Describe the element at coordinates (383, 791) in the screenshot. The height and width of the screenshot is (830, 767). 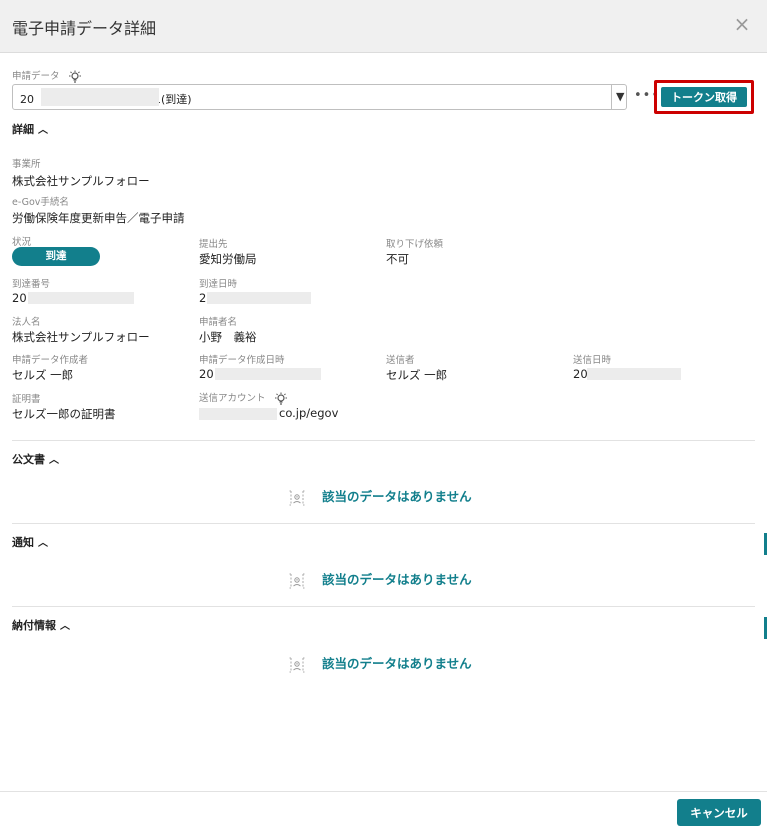
I see `footer-divider` at that location.